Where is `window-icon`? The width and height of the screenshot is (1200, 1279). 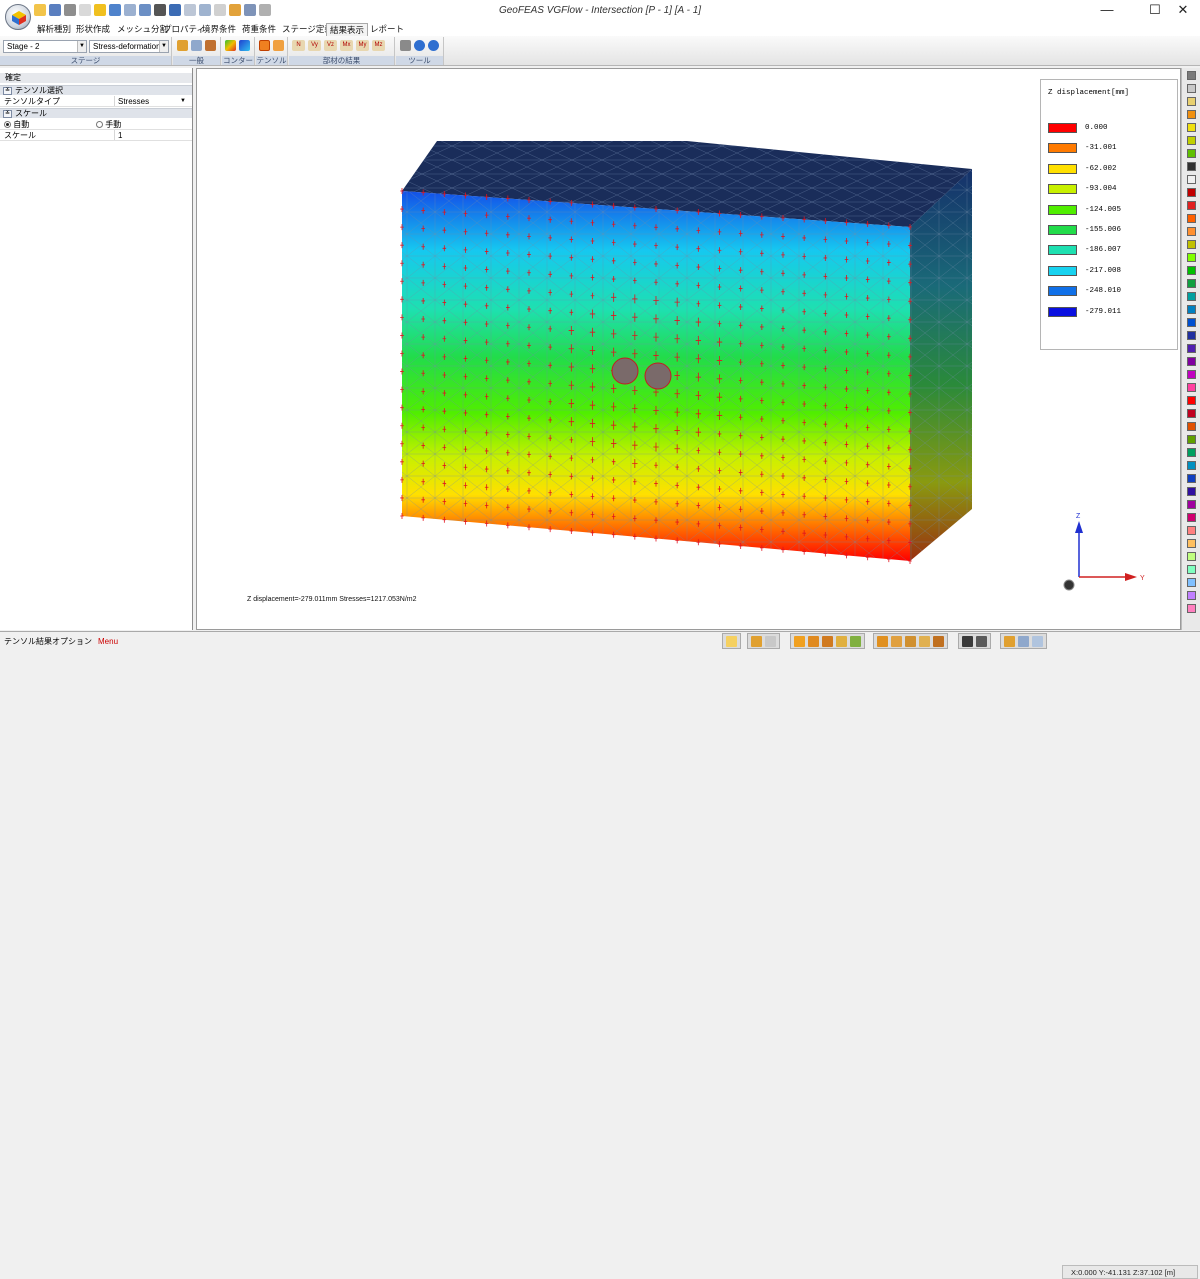
window-icon is located at coordinates (1023, 641).